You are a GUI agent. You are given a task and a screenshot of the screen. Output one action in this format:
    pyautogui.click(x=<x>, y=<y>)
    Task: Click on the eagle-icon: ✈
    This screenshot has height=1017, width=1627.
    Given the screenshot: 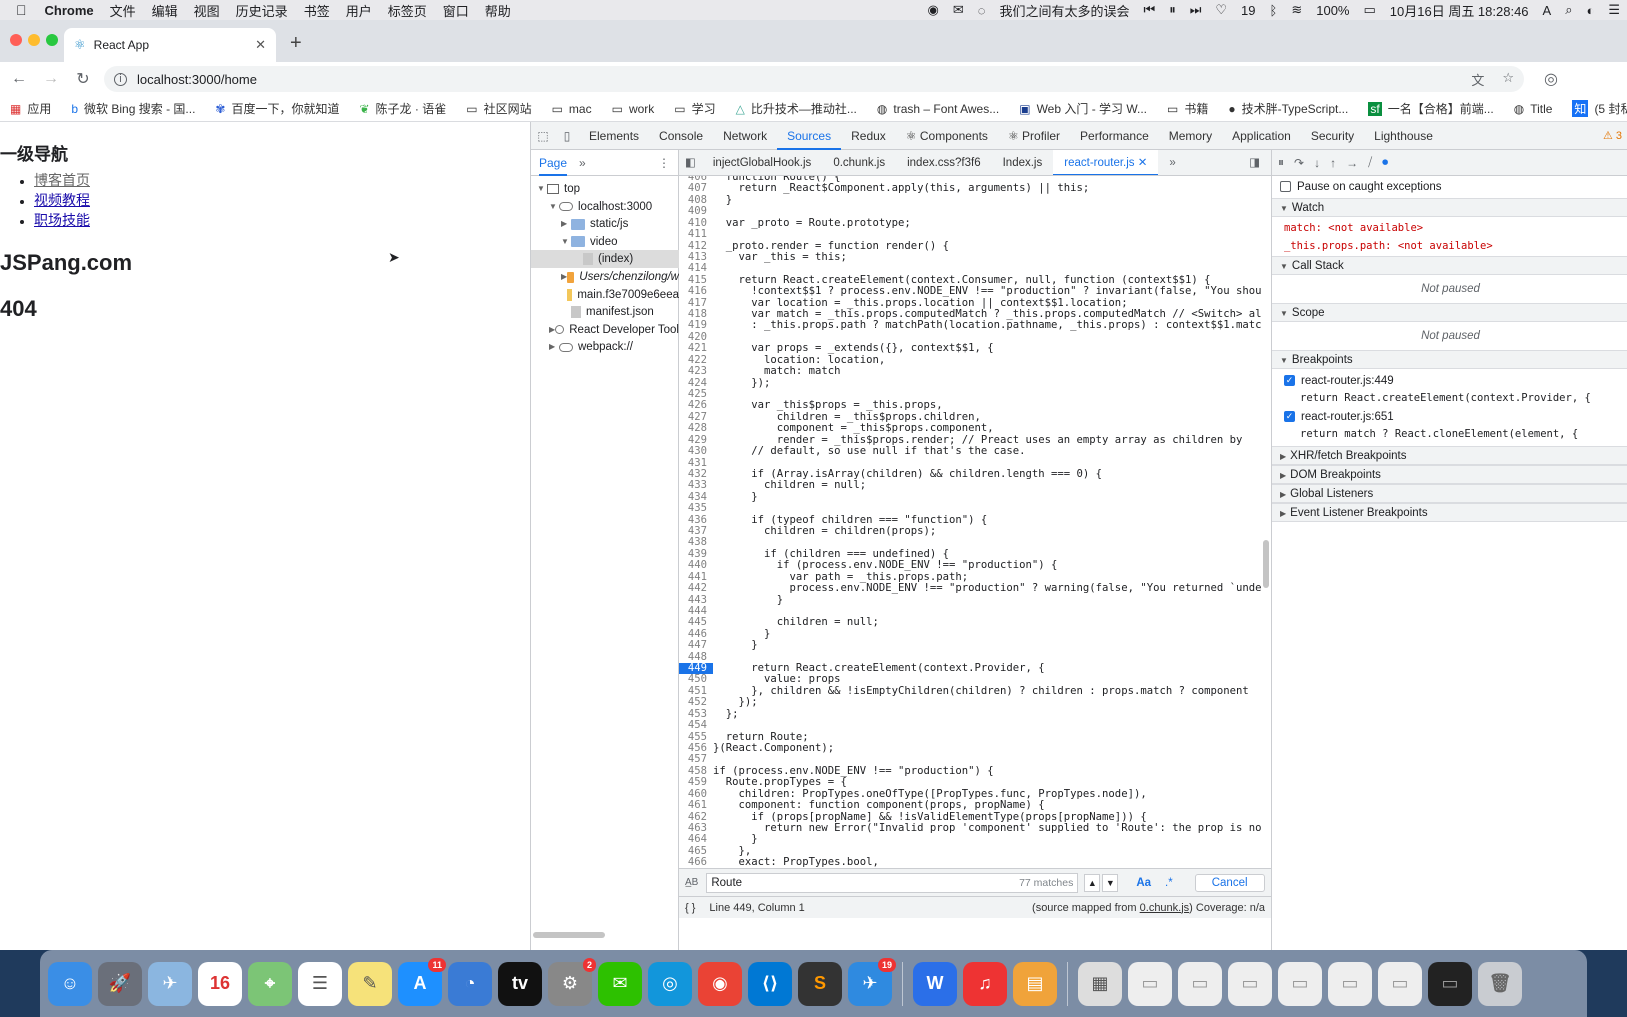 What is the action you would take?
    pyautogui.click(x=170, y=983)
    